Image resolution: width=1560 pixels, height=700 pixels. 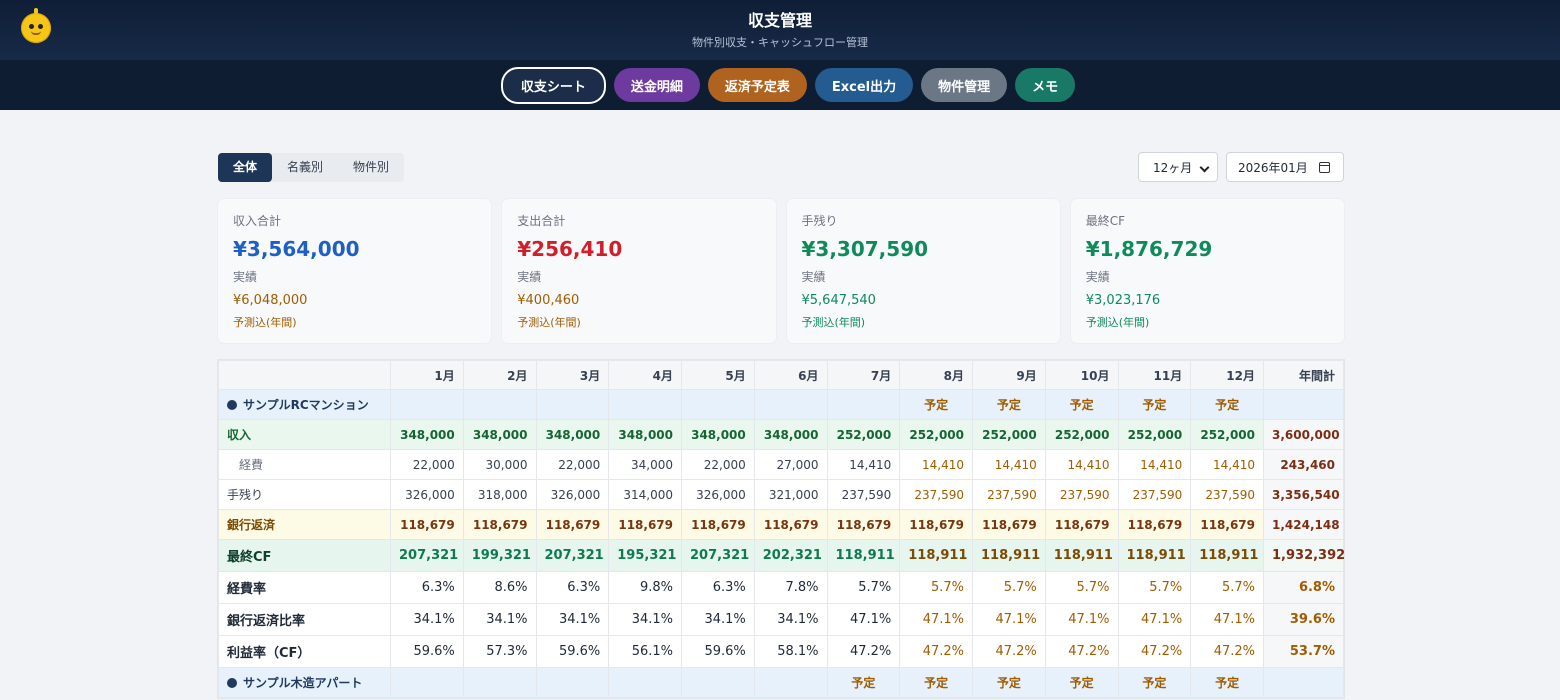 I want to click on value-cell: 199,321, so click(x=499, y=555).